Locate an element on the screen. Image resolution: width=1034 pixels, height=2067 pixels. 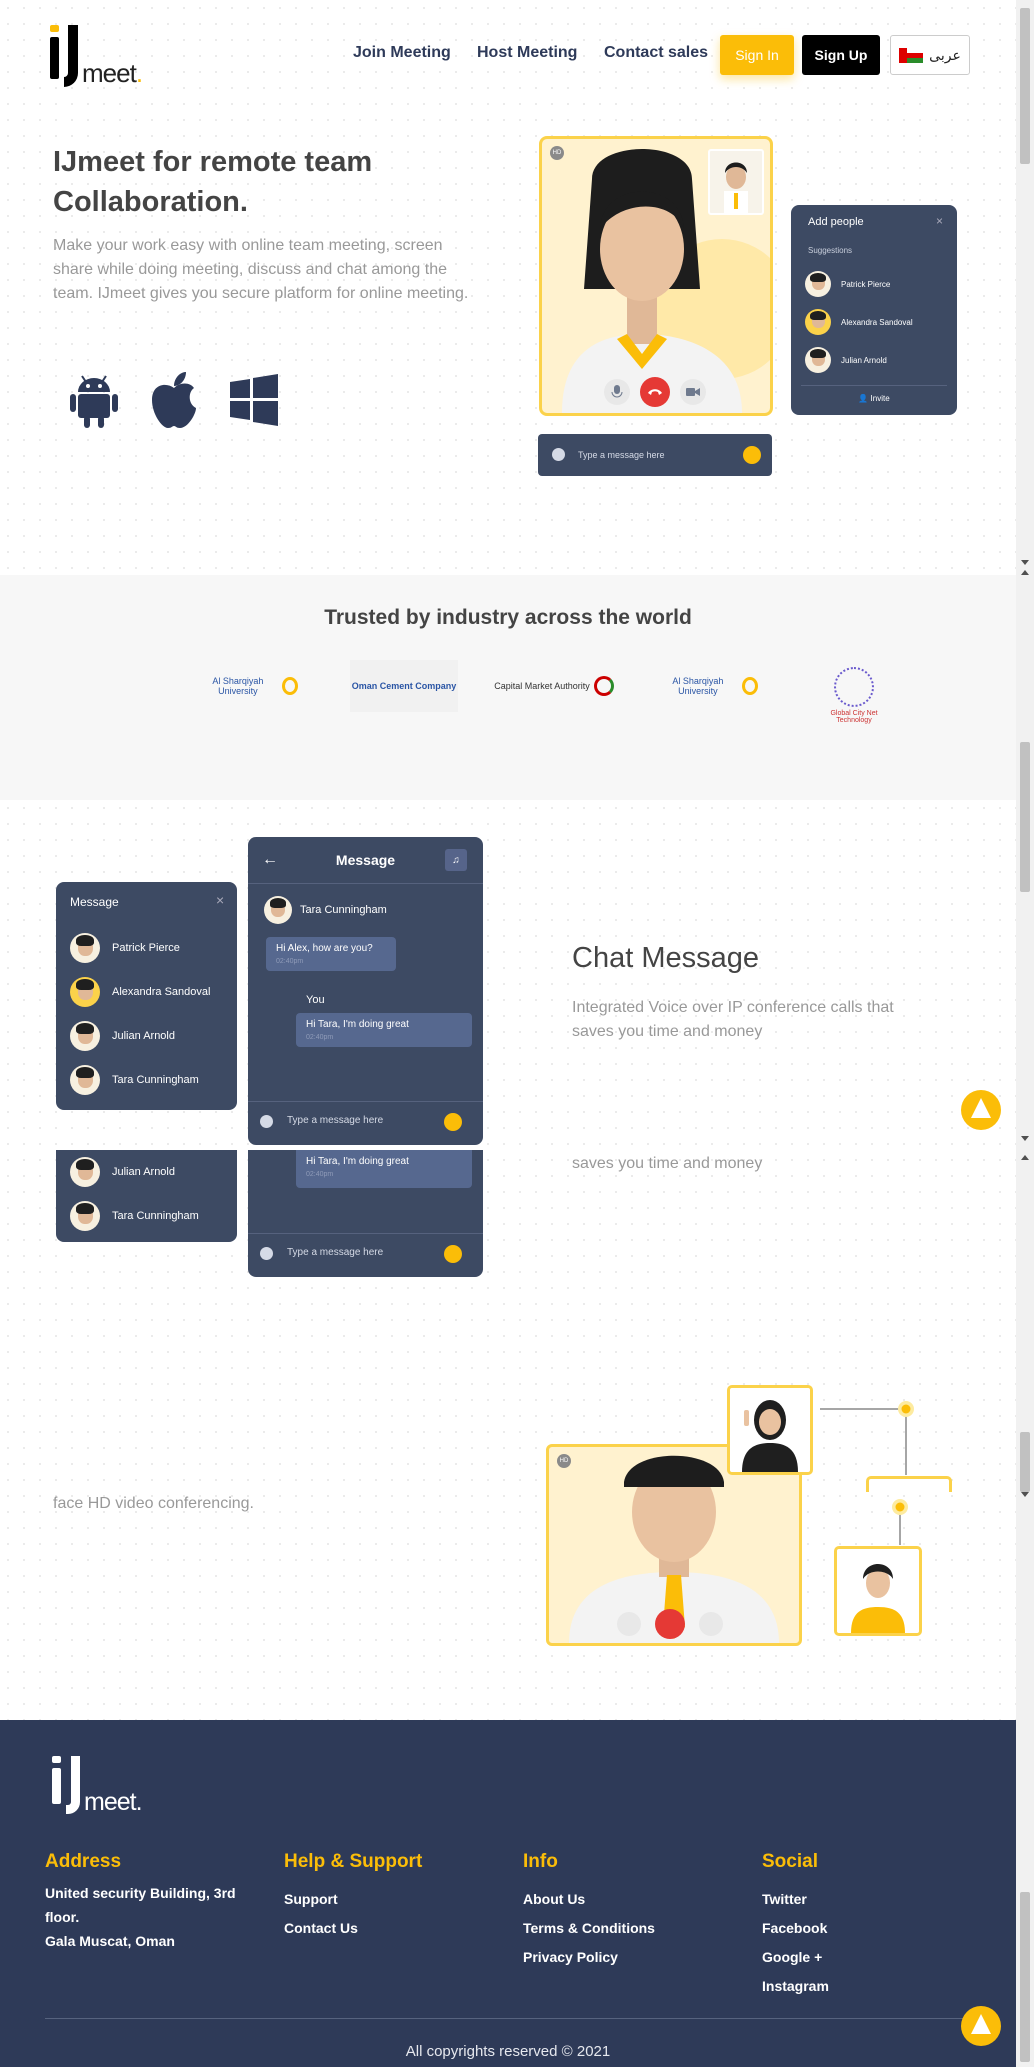
footer-link-privacy: Privacy Policy is located at coordinates (570, 1957).